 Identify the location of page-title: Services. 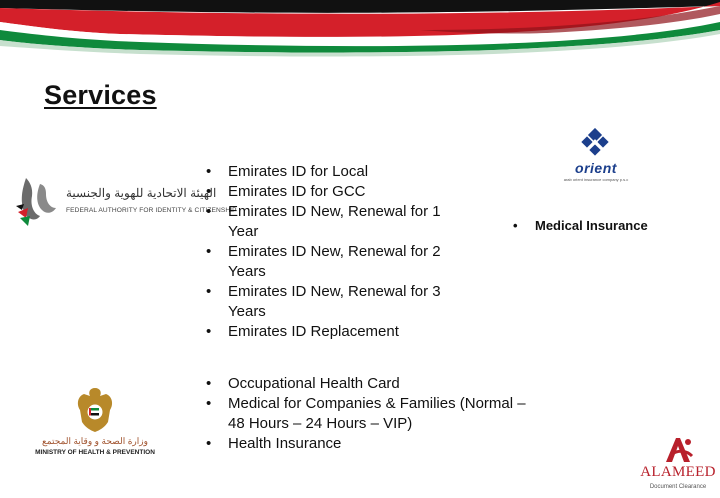
(100, 95).